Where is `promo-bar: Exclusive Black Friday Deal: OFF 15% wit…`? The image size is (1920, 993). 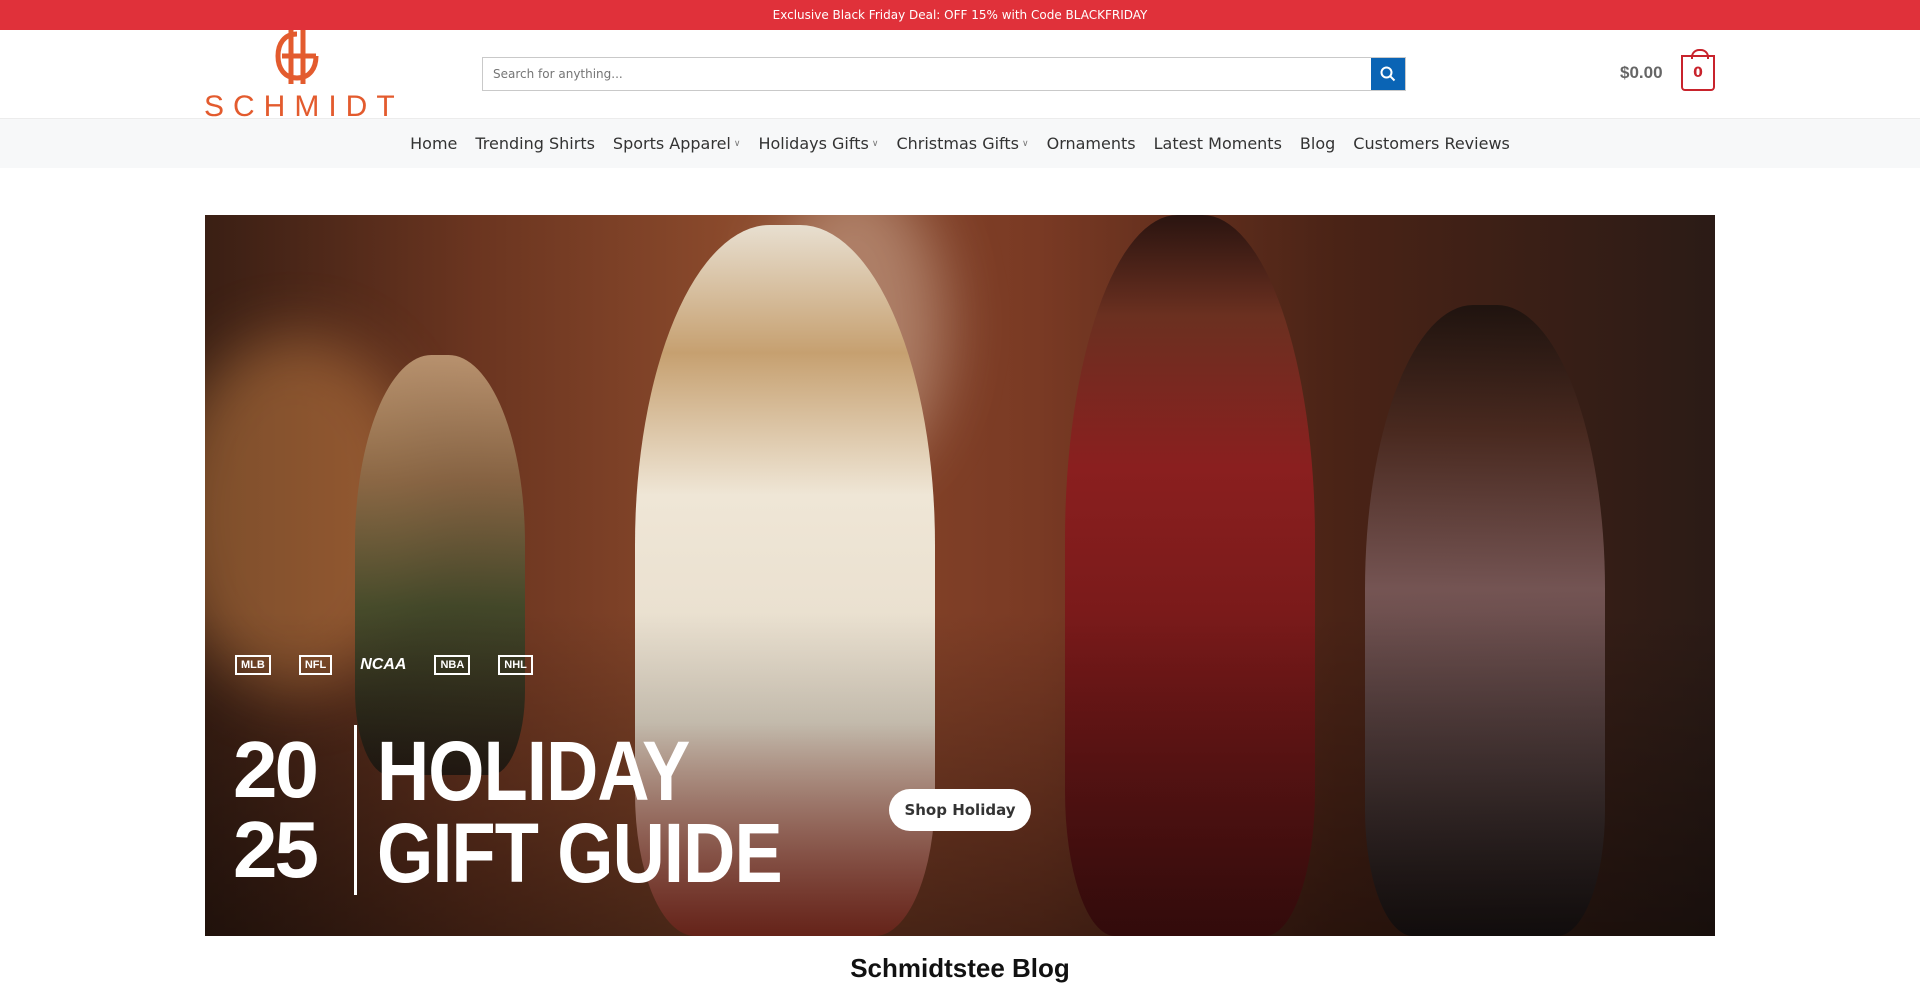 promo-bar: Exclusive Black Friday Deal: OFF 15% wit… is located at coordinates (960, 15).